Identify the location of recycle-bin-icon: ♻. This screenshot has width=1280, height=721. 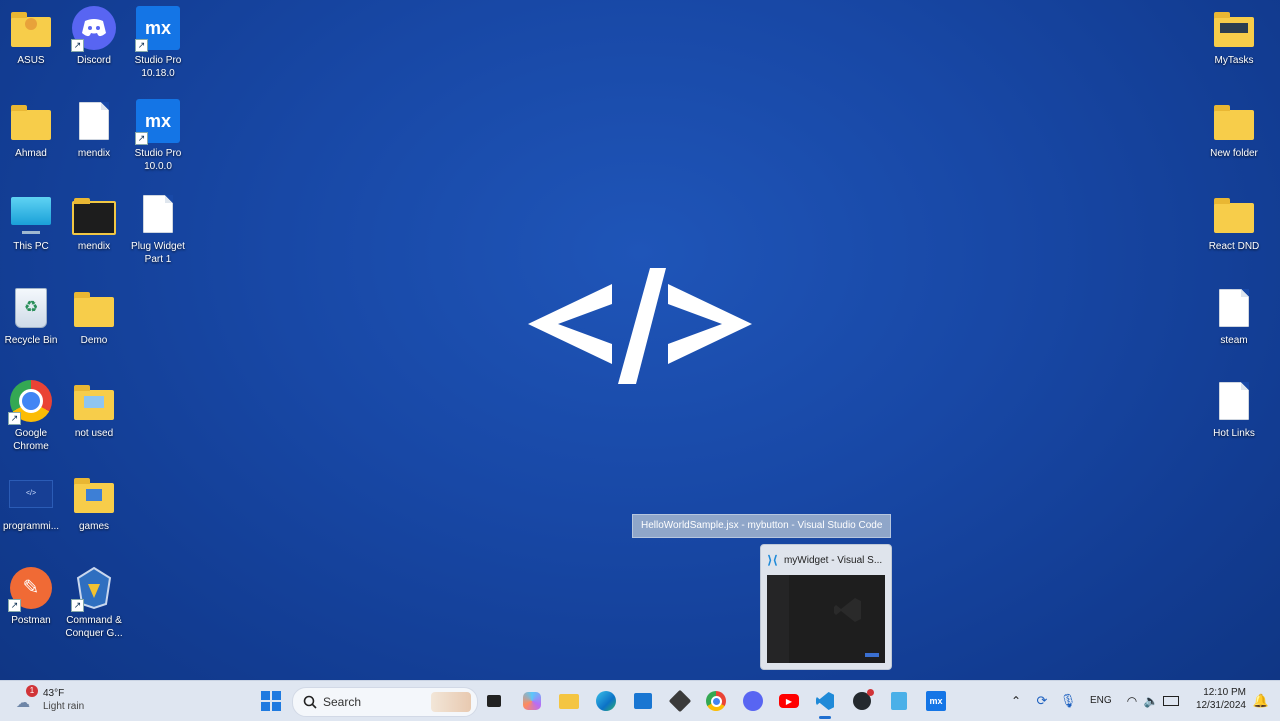
(31, 308).